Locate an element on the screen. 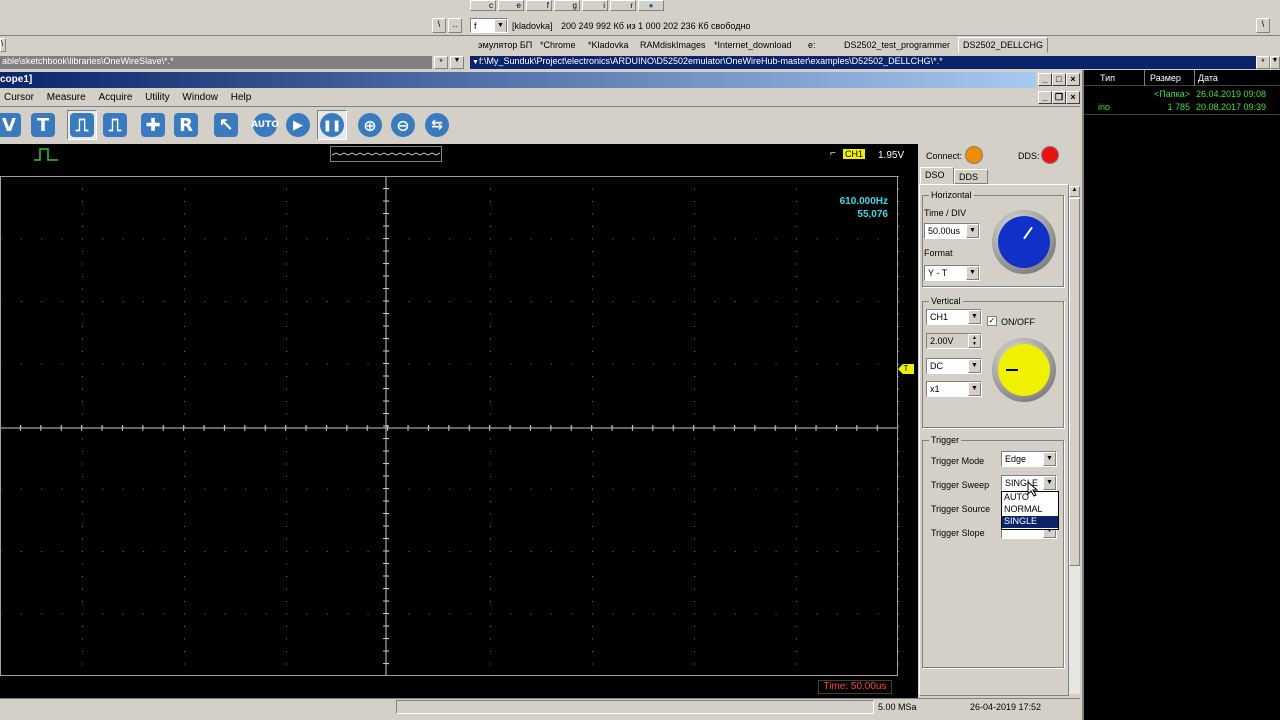 The width and height of the screenshot is (1280, 720). r-button: R is located at coordinates (186, 125).